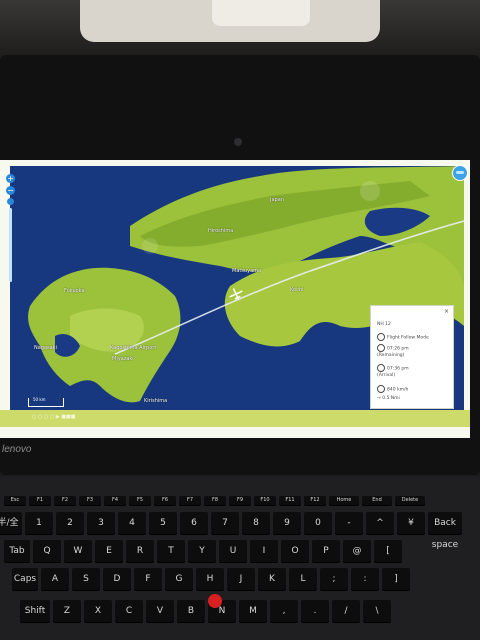 This screenshot has height=640, width=480. I want to click on key-l: L, so click(303, 579).